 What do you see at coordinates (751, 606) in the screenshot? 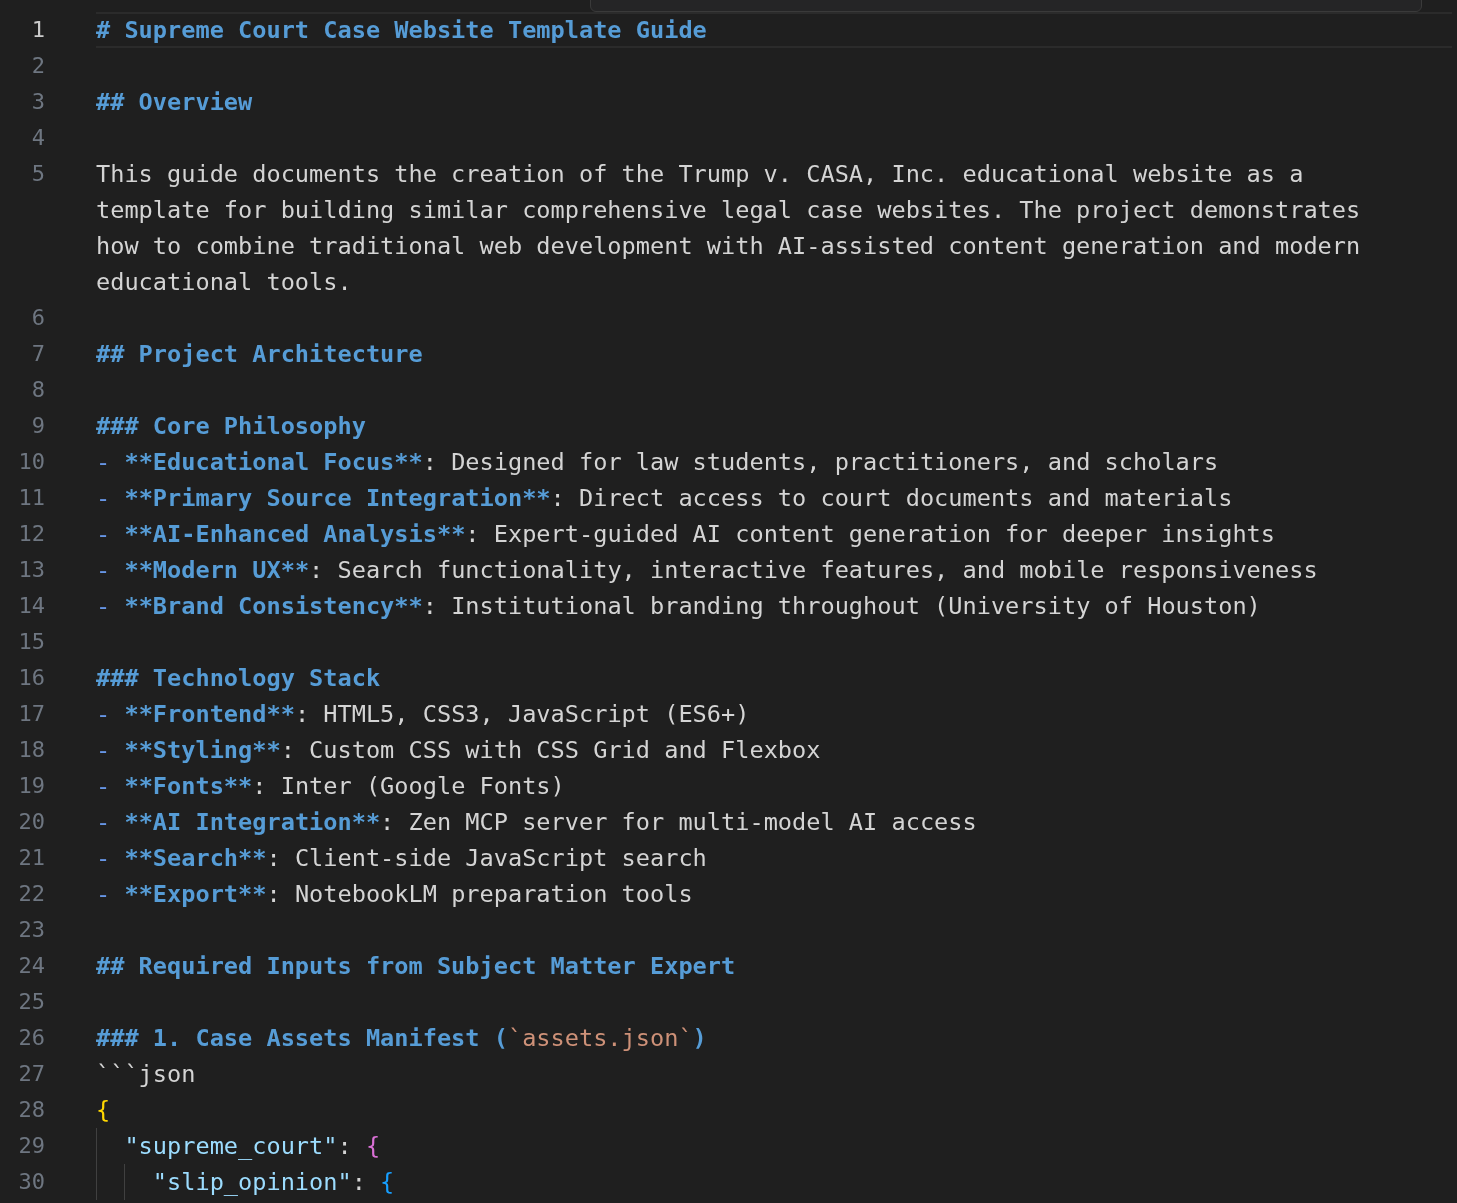
I see `code-line: - **Brand Consistency**: Institutional branding throughout (University of Houston)` at bounding box center [751, 606].